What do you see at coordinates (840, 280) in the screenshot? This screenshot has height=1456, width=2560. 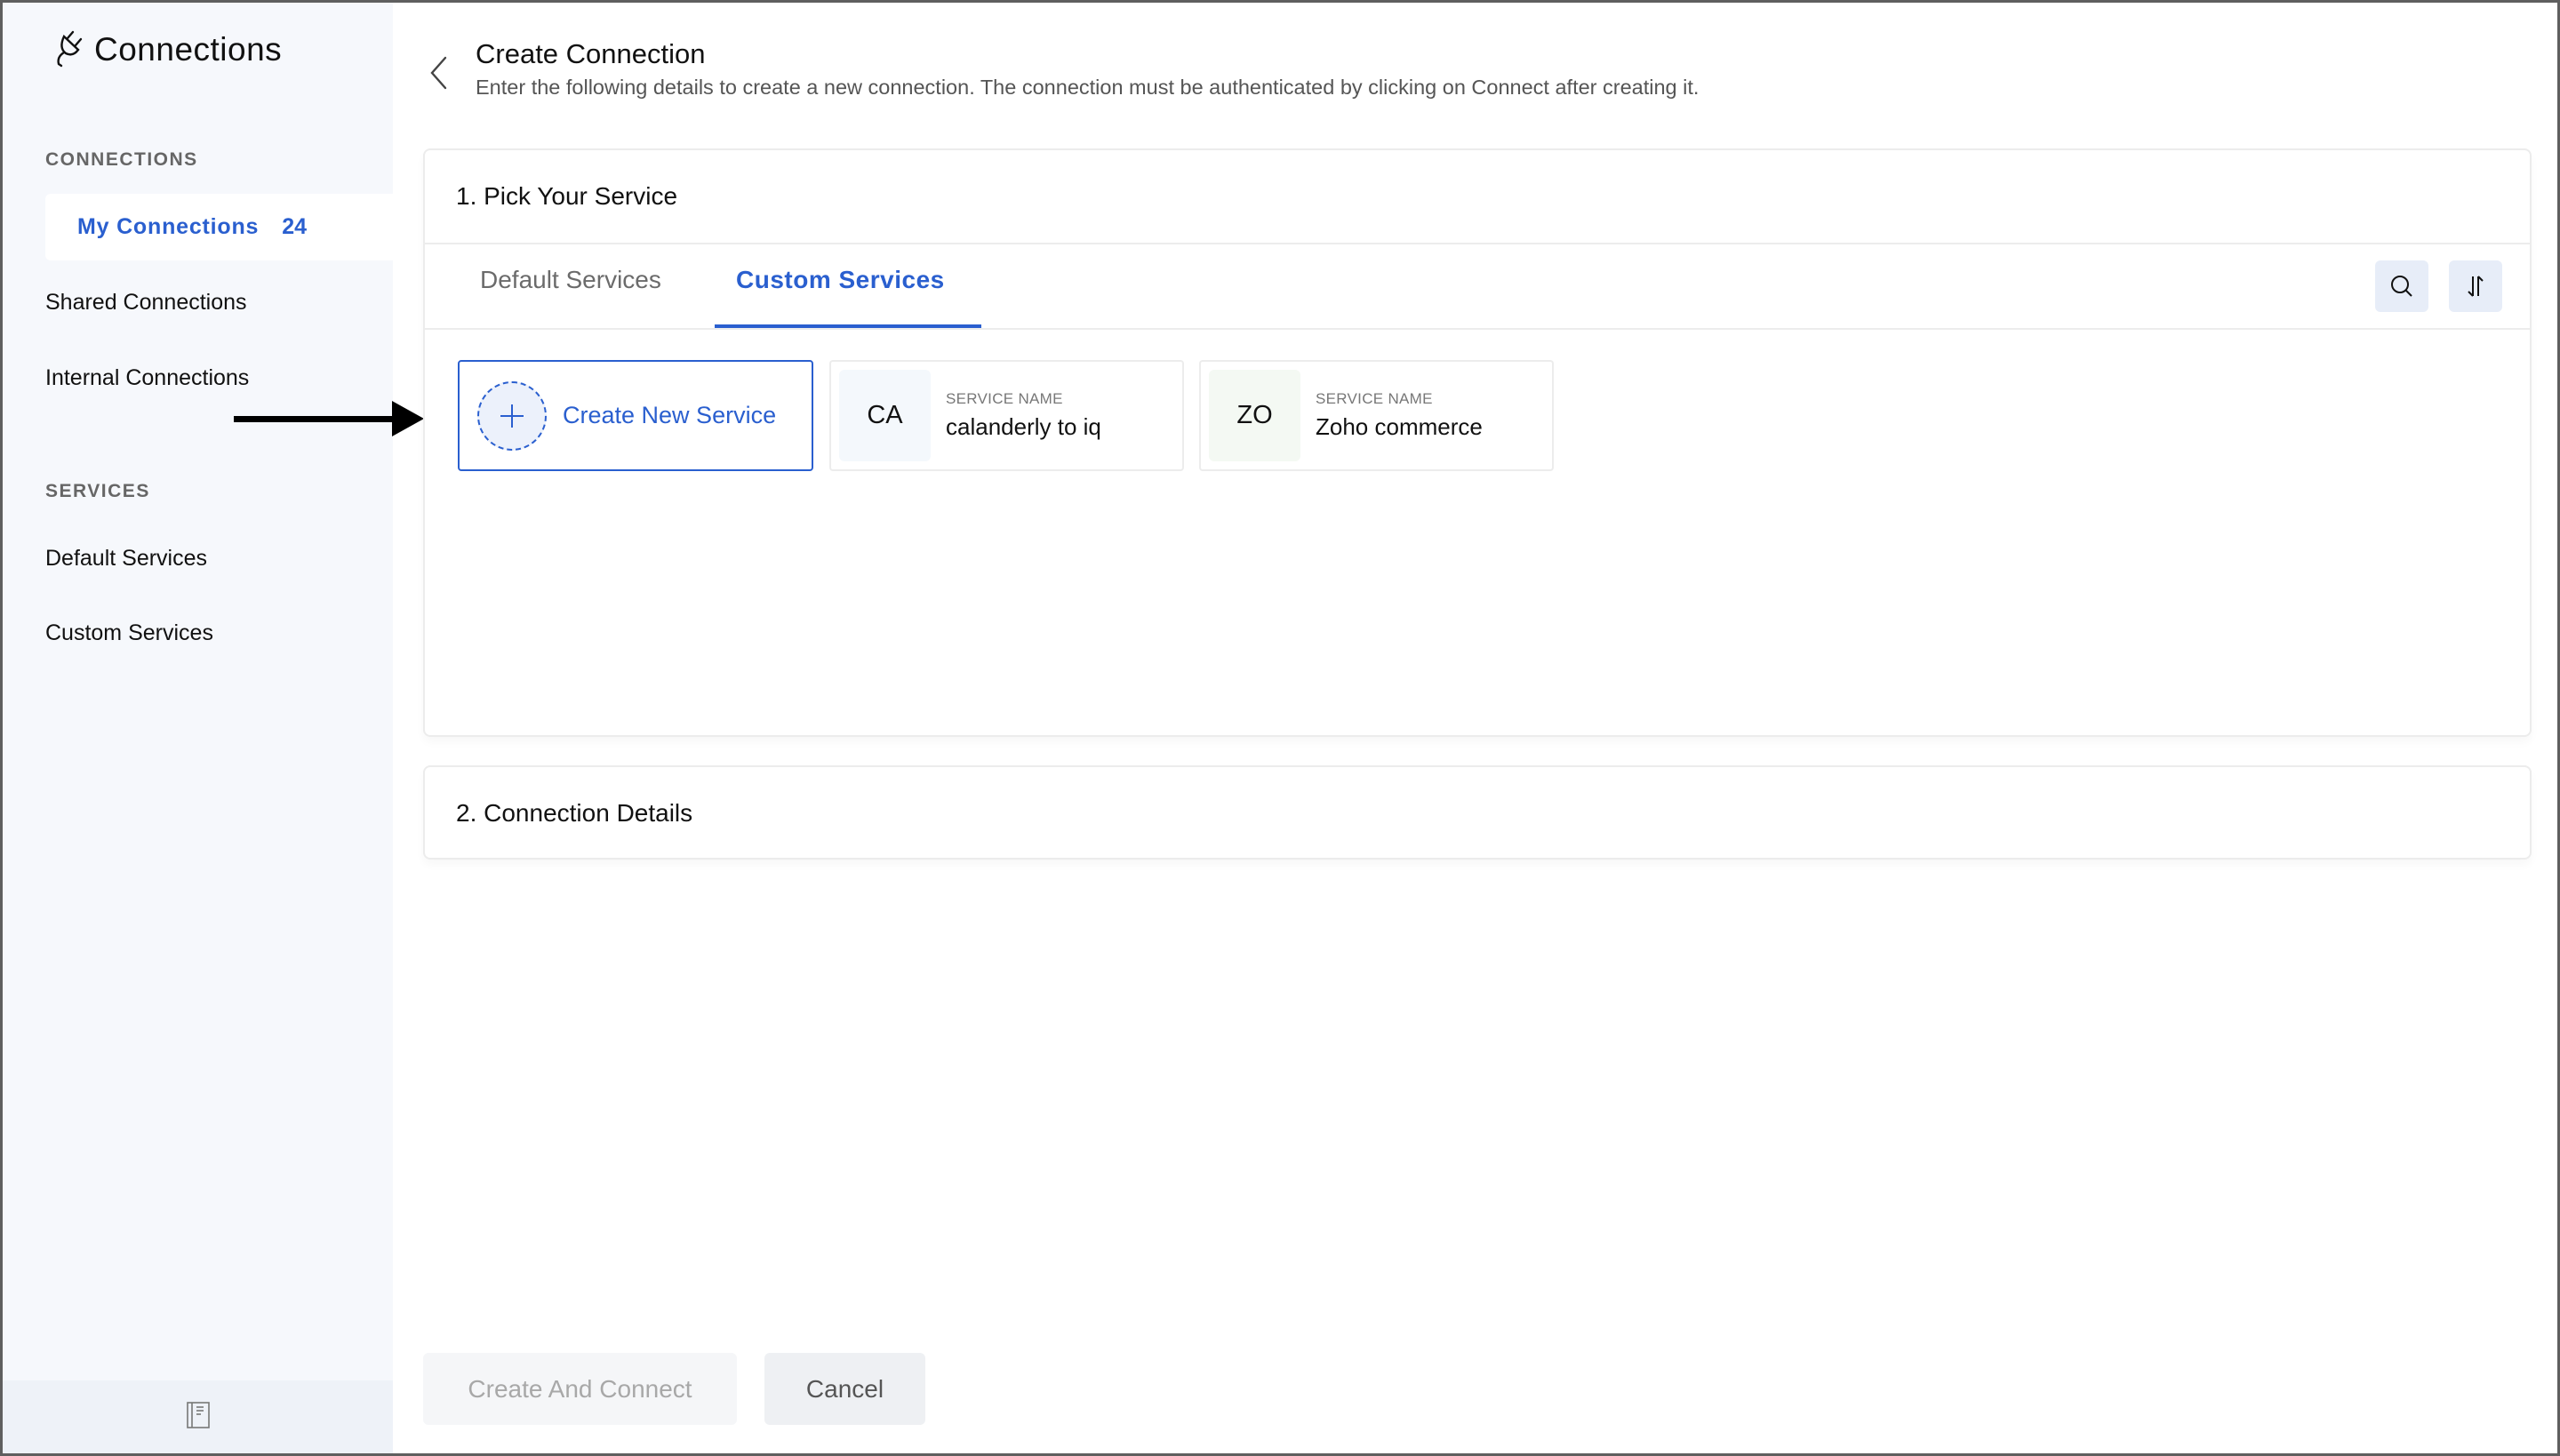 I see `tab-custom-services: Custom Services` at bounding box center [840, 280].